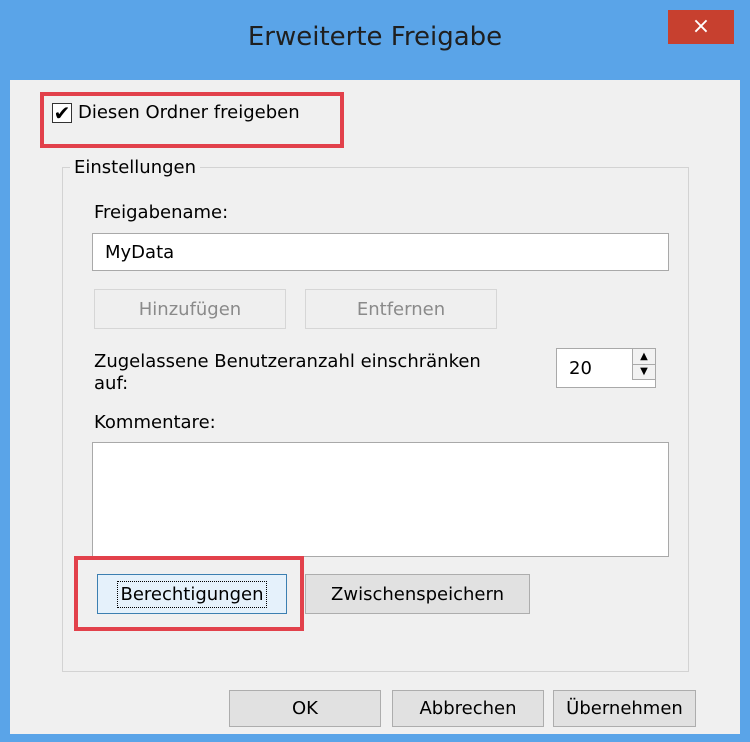 This screenshot has width=750, height=742. I want to click on user-limit-label: Zugelassene Benutzeranzahl einschränken, so click(287, 361).